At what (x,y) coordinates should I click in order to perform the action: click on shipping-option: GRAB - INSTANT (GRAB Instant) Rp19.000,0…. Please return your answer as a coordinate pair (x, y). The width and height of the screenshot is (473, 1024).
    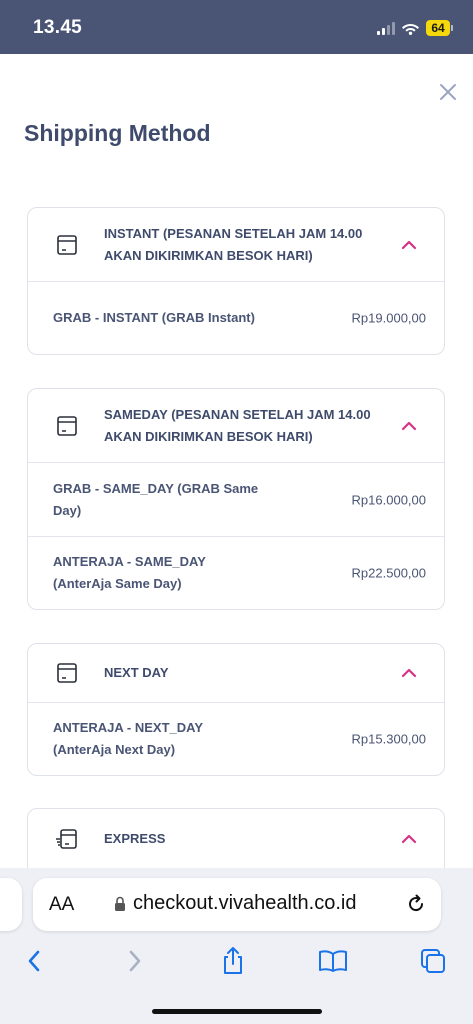
    Looking at the image, I should click on (236, 318).